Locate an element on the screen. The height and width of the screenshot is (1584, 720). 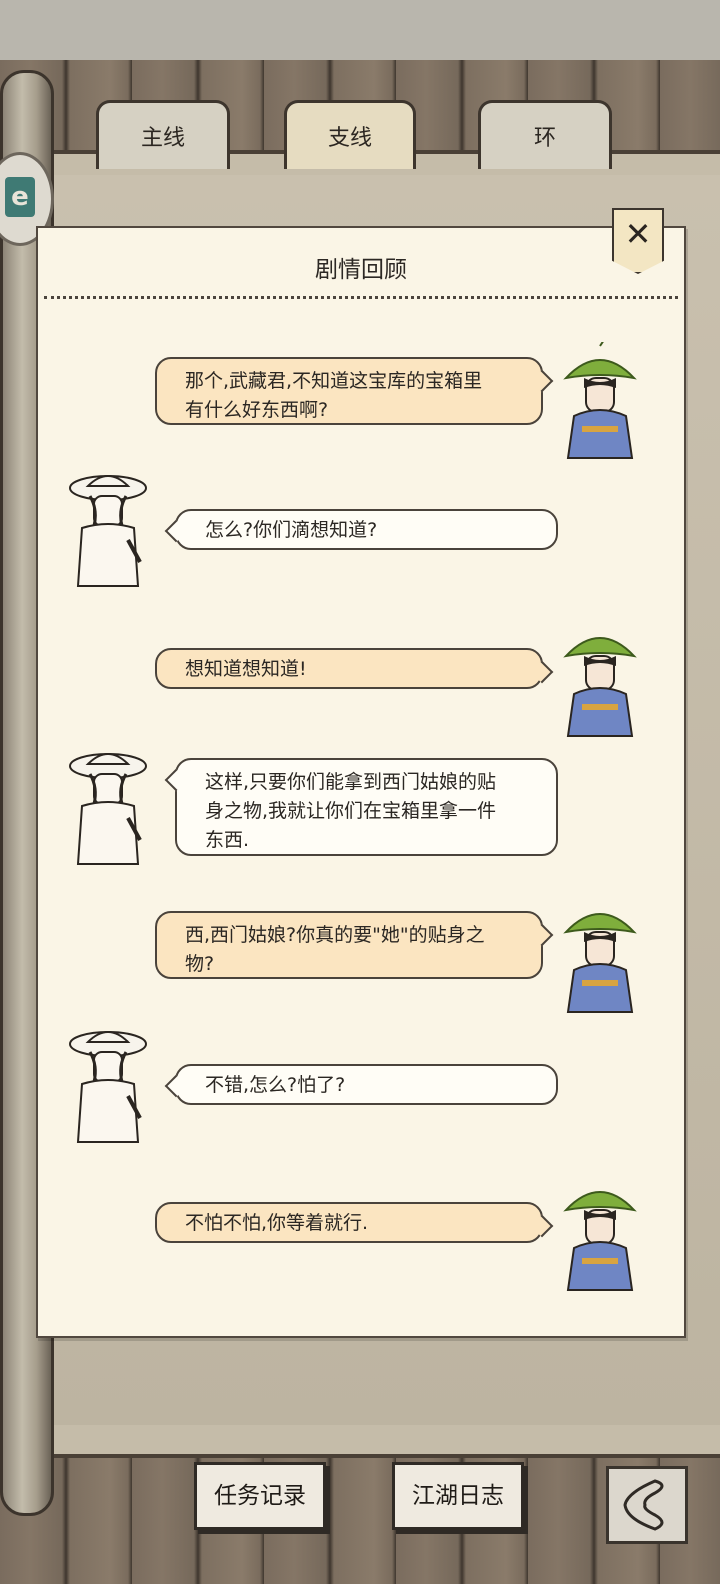
dialogue-bubble-right: 不怕不怕,你等着就行. is located at coordinates (354, 1222).